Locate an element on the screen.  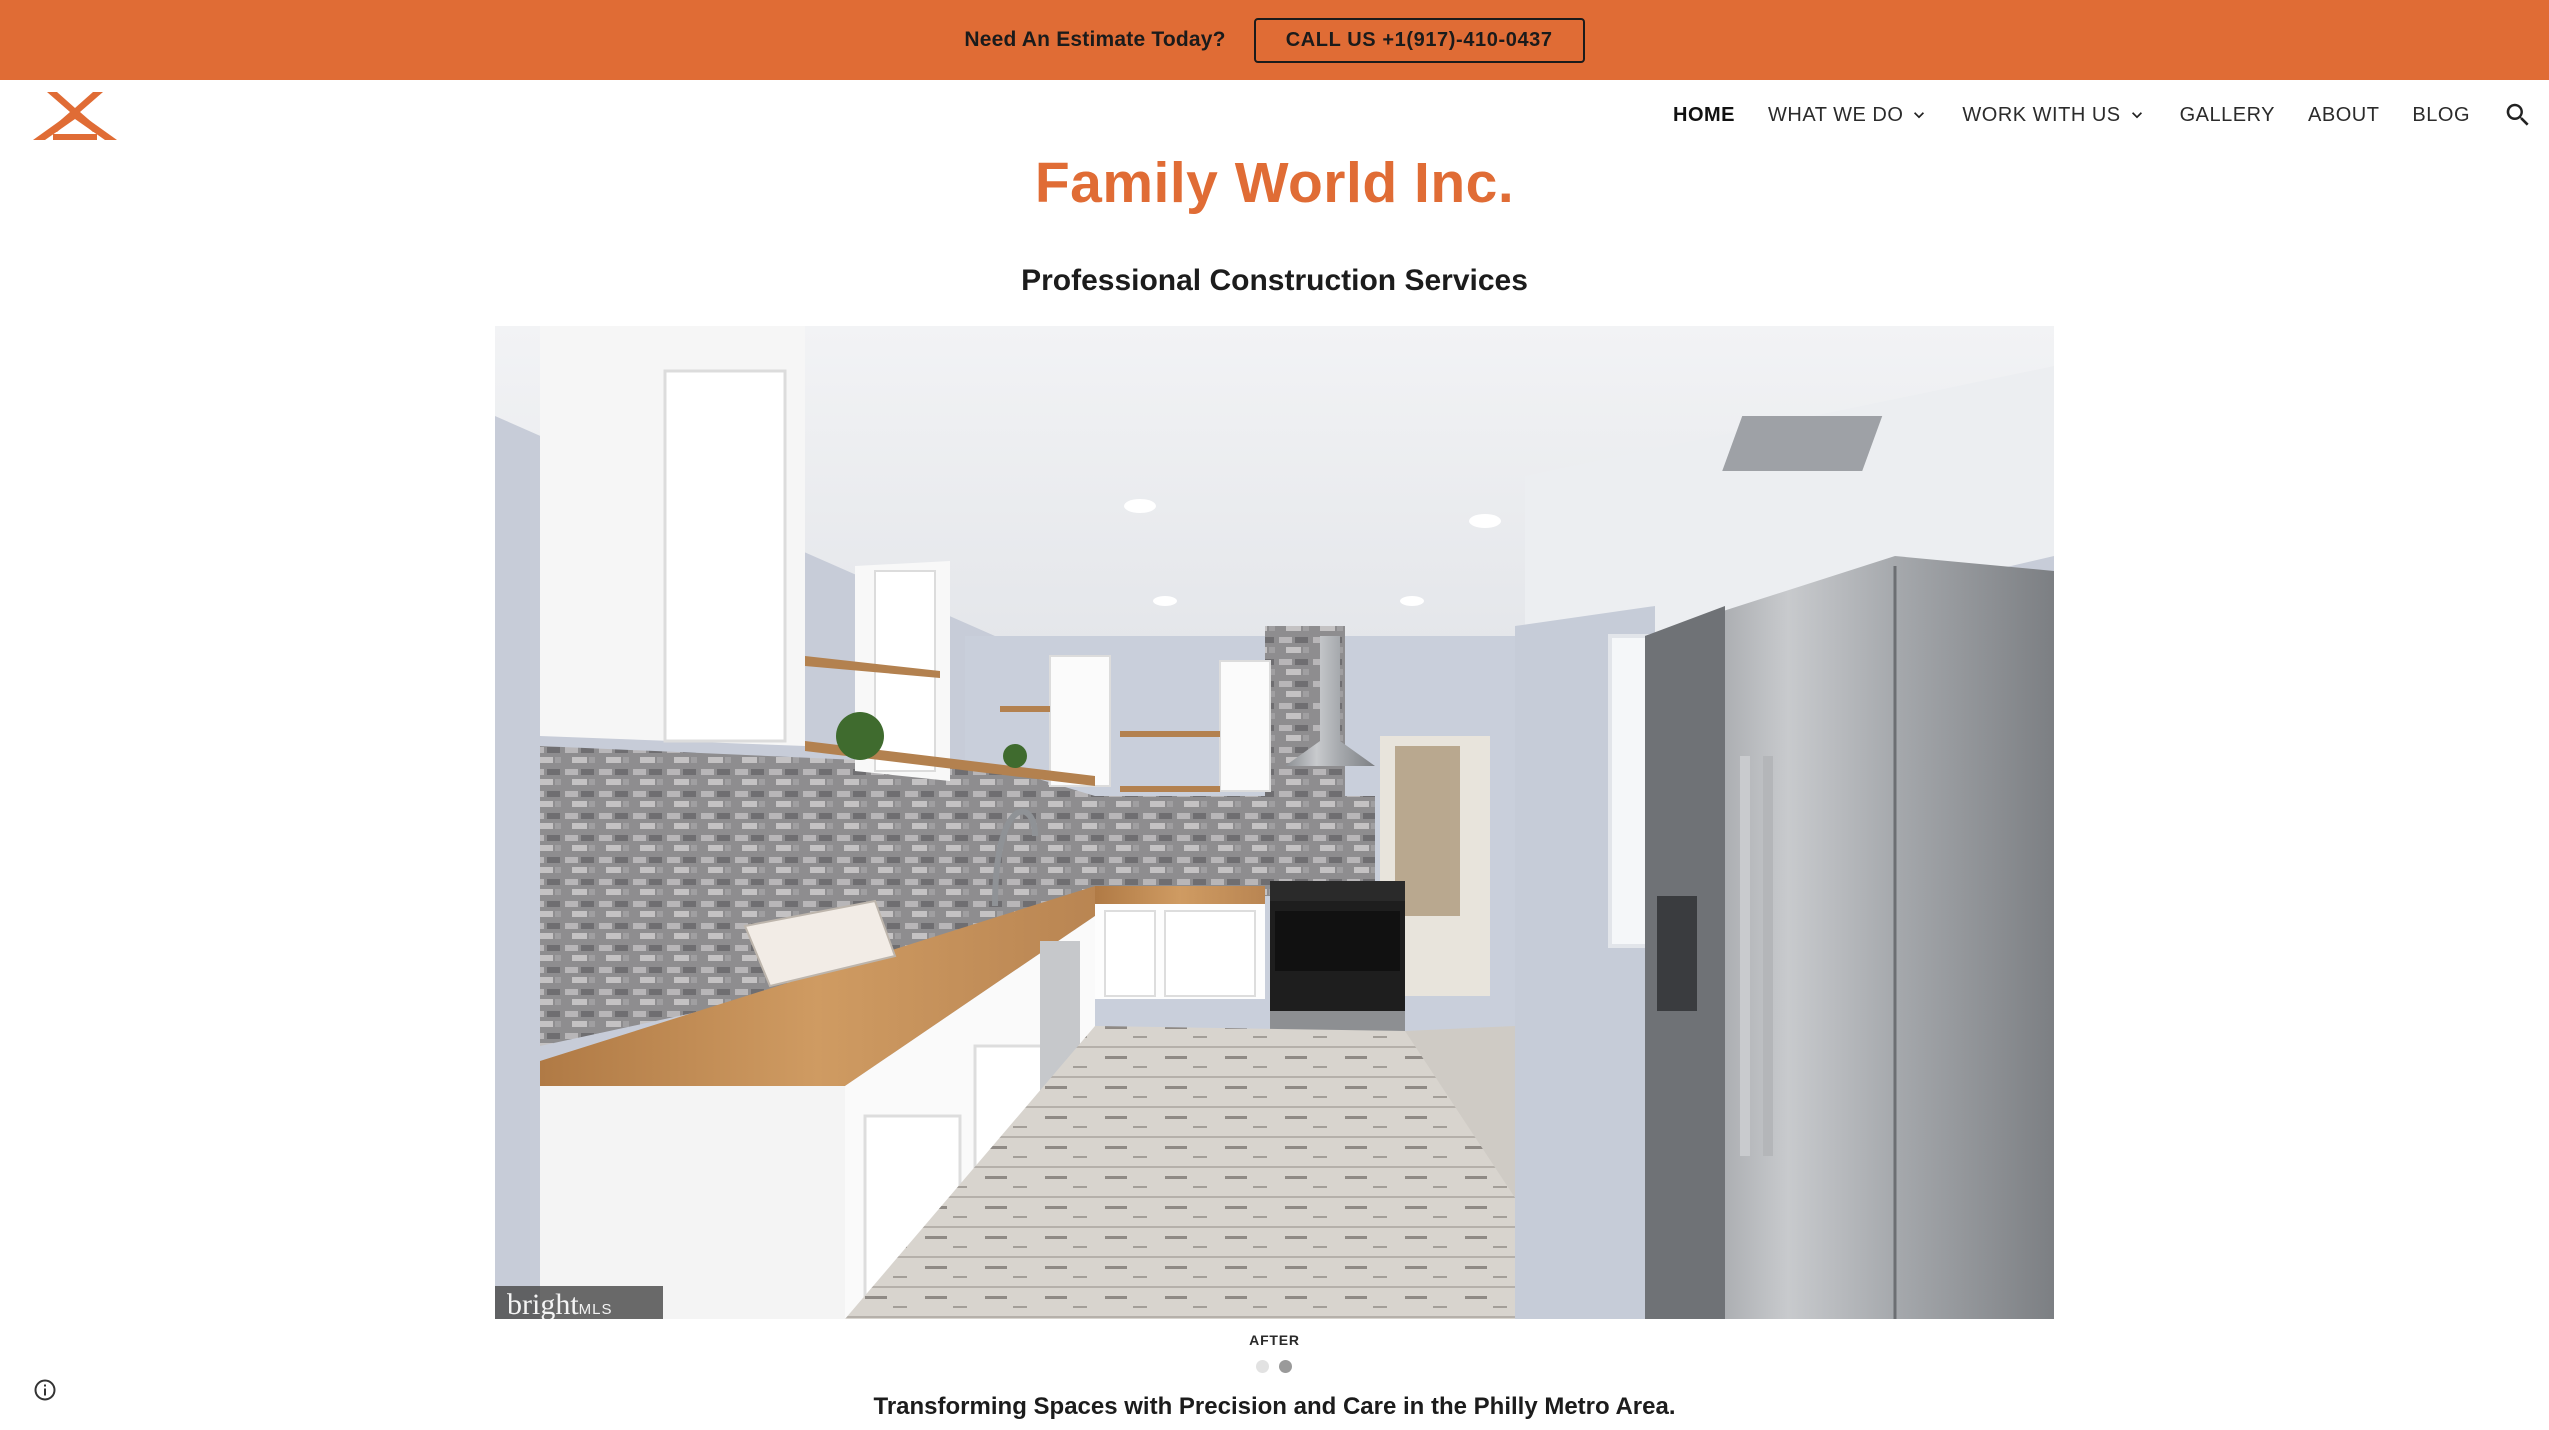
nav-about: ABOUT is located at coordinates (2343, 115).